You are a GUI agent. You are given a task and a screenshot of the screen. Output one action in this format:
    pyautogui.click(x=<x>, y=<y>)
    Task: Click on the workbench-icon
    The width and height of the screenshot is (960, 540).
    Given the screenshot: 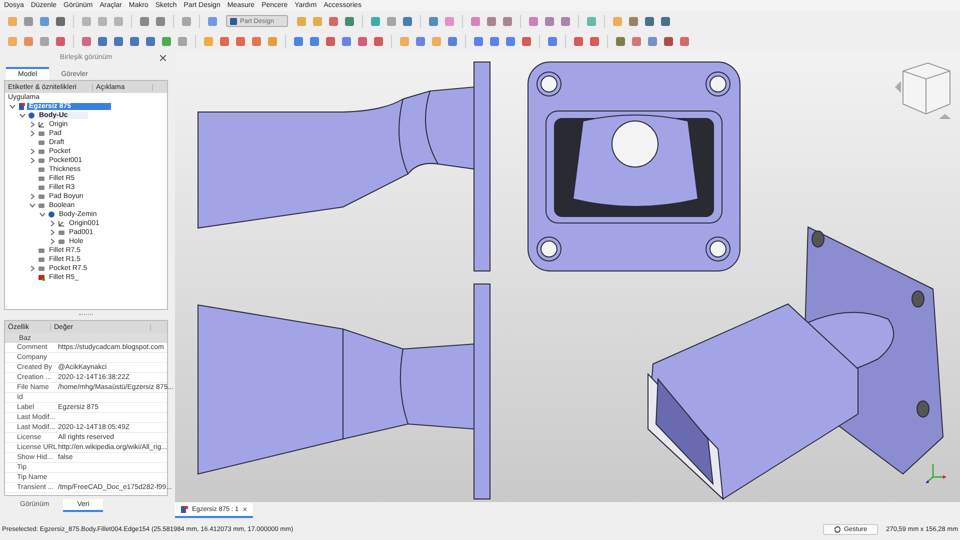 What is the action you would take?
    pyautogui.click(x=233, y=21)
    